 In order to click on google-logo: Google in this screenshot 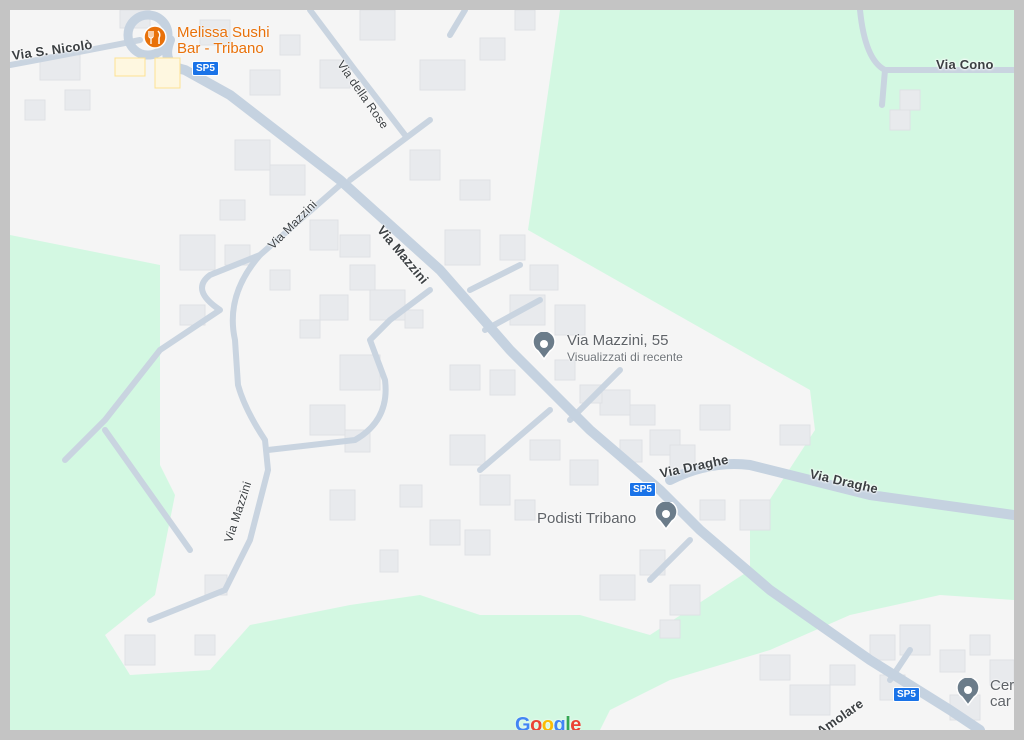, I will do `click(548, 722)`.